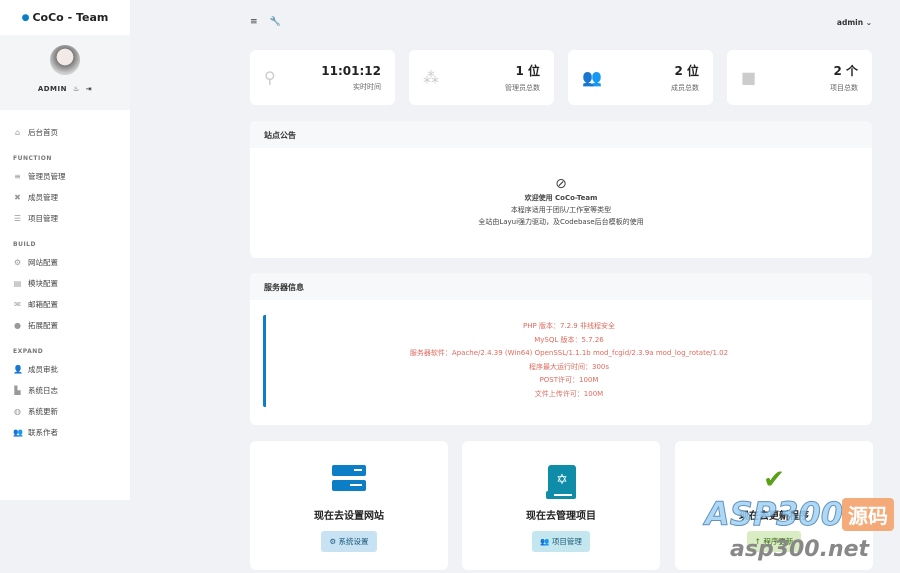 This screenshot has height=573, width=900. Describe the element at coordinates (844, 88) in the screenshot. I see `stat-label: 项目总数` at that location.